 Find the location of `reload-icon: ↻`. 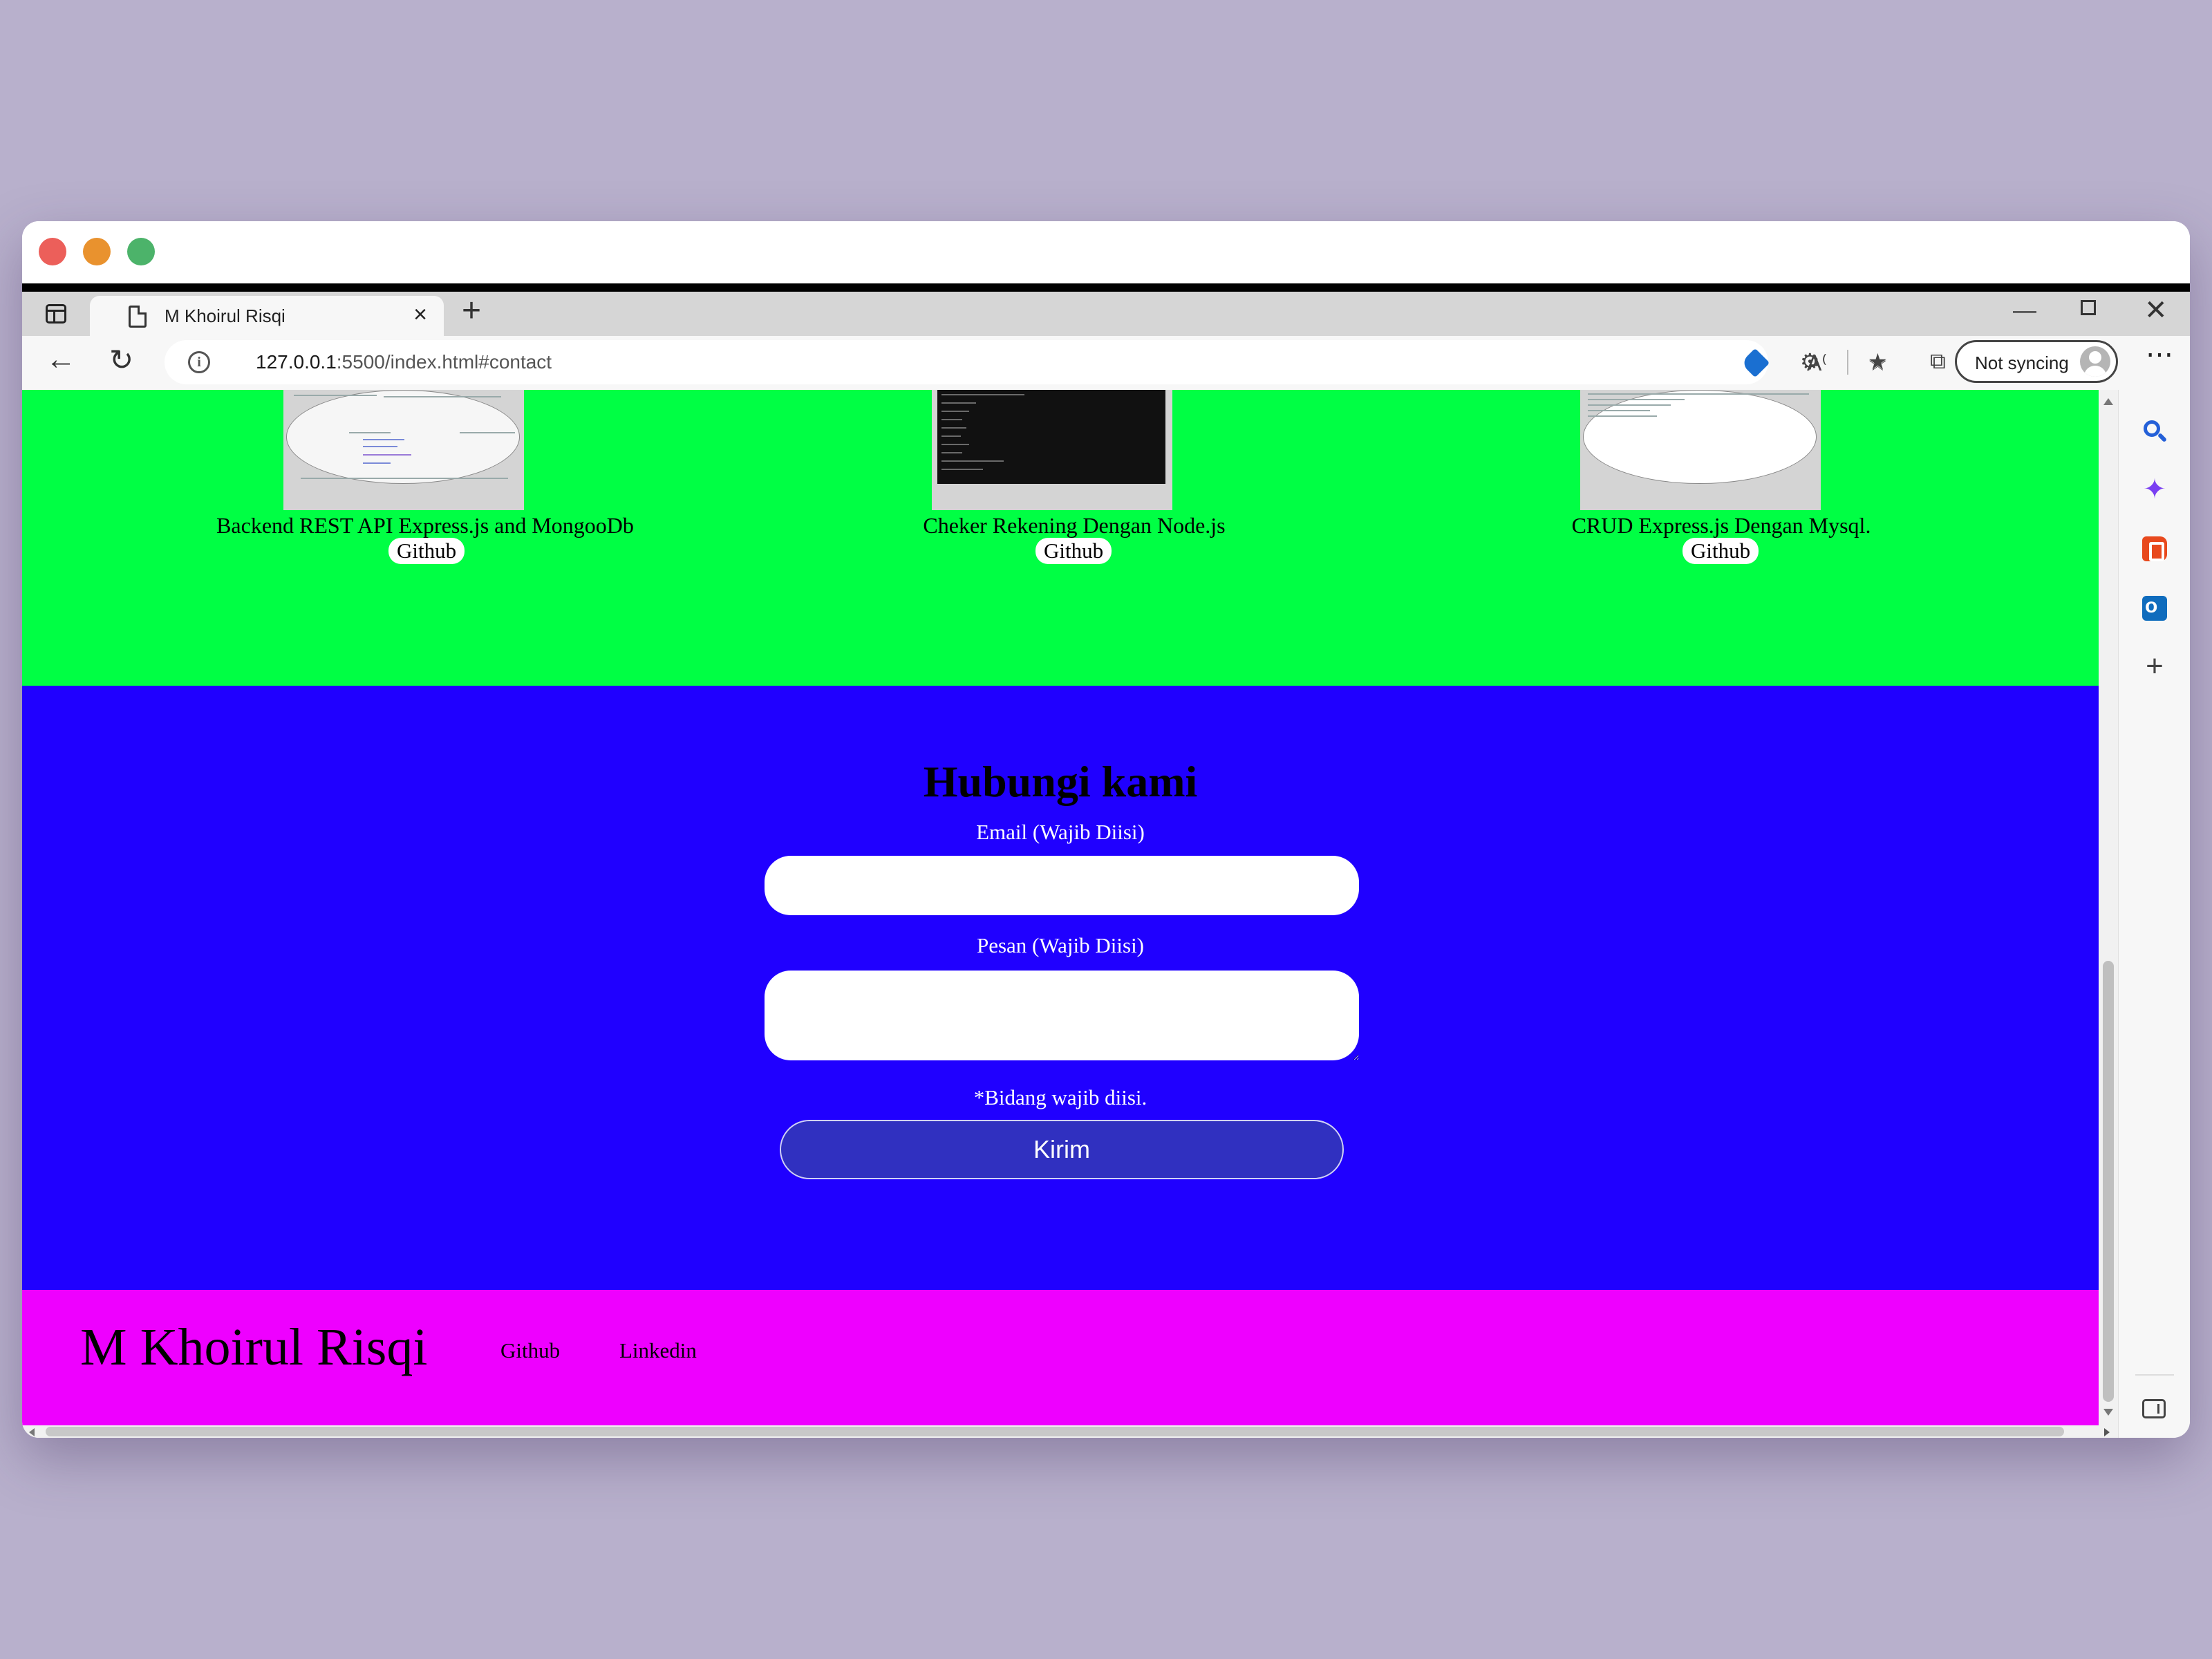

reload-icon: ↻ is located at coordinates (121, 360).